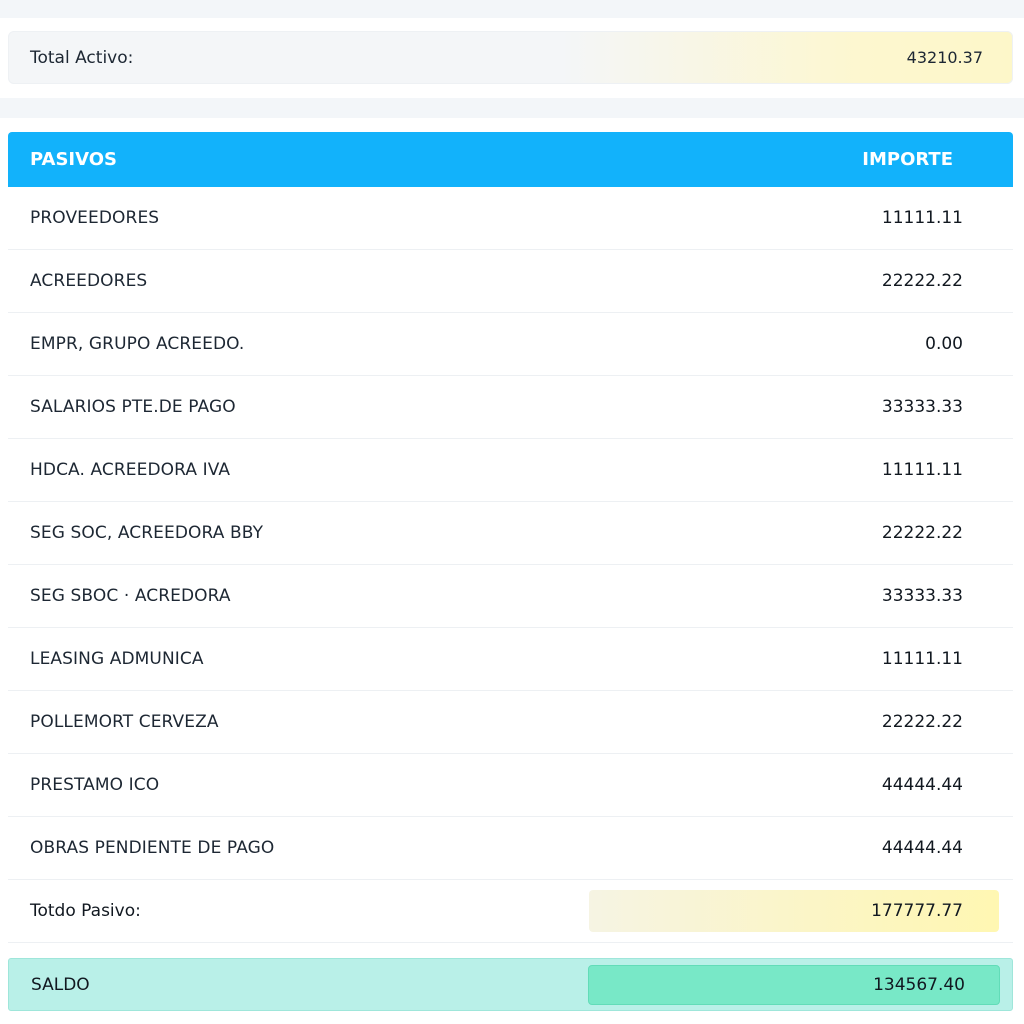  I want to click on header-pasivos: PASIVOS, so click(74, 159).